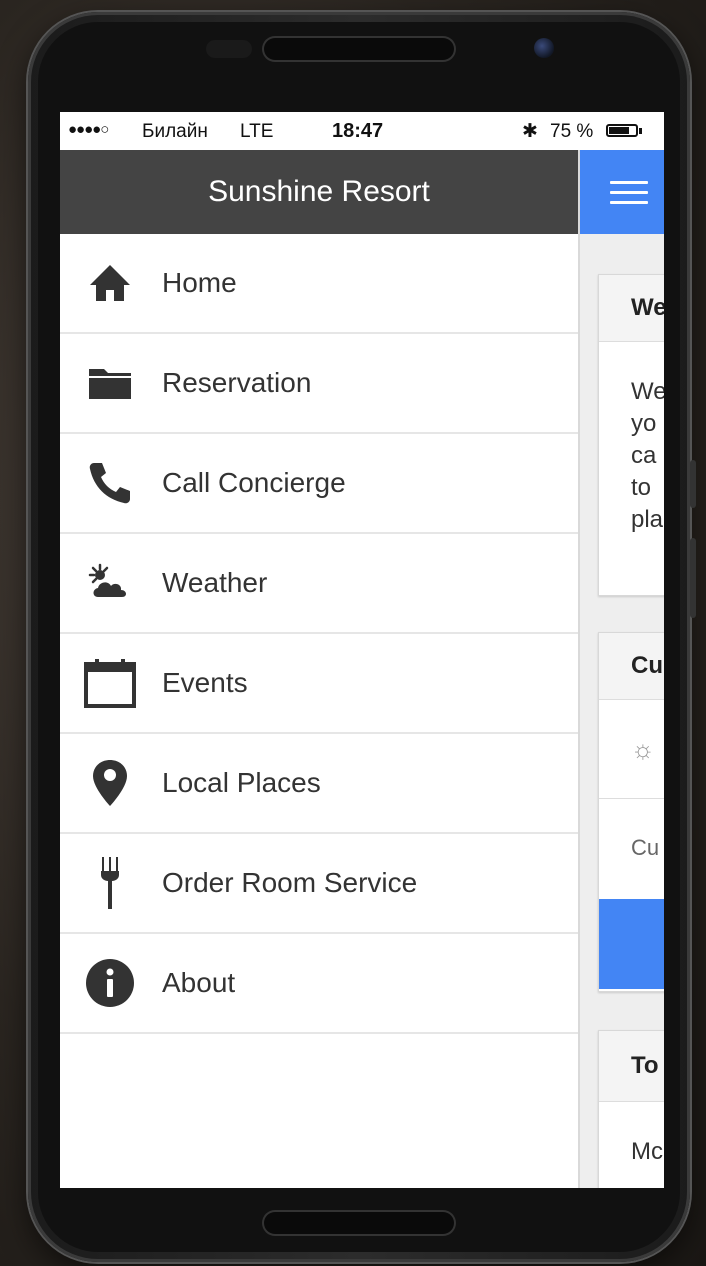  I want to click on volume-button, so click(693, 484).